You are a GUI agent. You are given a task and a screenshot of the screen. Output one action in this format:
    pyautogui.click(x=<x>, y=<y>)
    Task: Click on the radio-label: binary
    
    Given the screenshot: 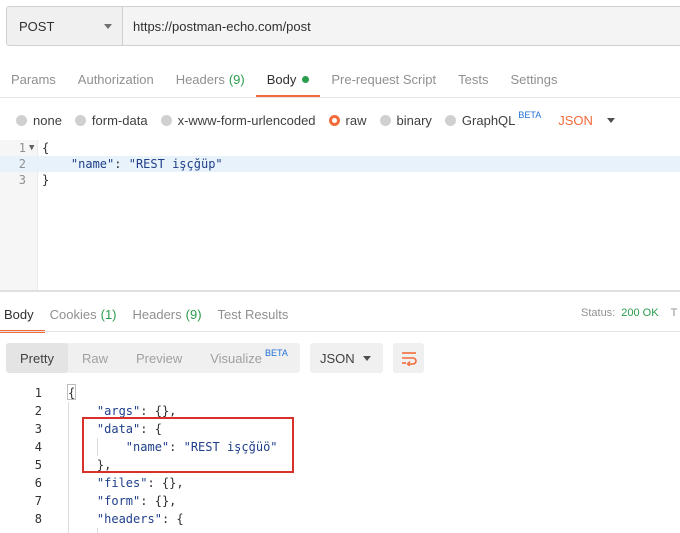 What is the action you would take?
    pyautogui.click(x=414, y=120)
    